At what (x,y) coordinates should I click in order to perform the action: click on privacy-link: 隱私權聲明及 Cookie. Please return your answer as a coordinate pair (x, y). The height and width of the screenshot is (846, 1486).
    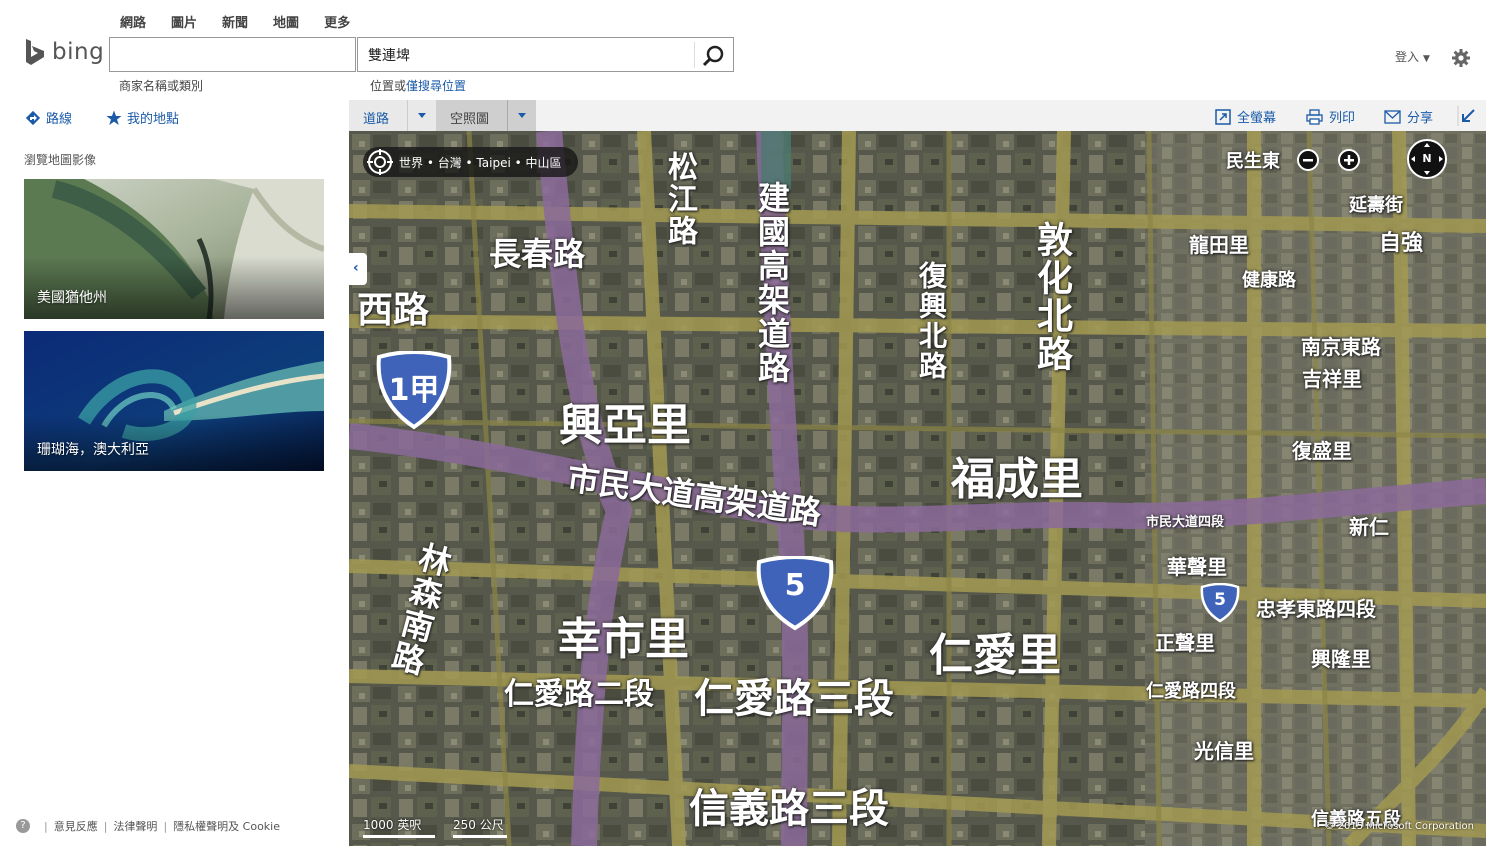
    Looking at the image, I should click on (226, 826).